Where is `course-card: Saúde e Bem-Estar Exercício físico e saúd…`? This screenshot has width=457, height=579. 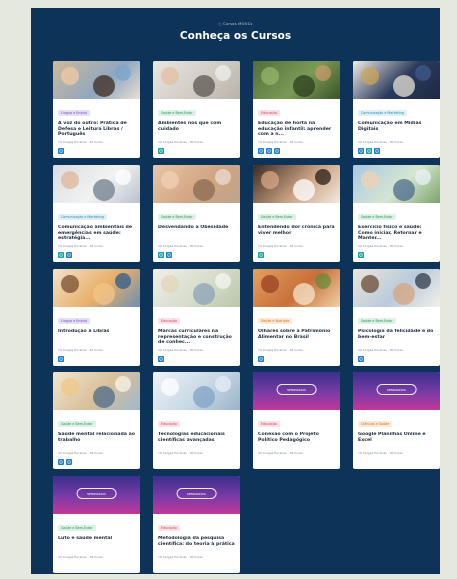 course-card: Saúde e Bem-Estar Exercício físico e saúd… is located at coordinates (396, 213).